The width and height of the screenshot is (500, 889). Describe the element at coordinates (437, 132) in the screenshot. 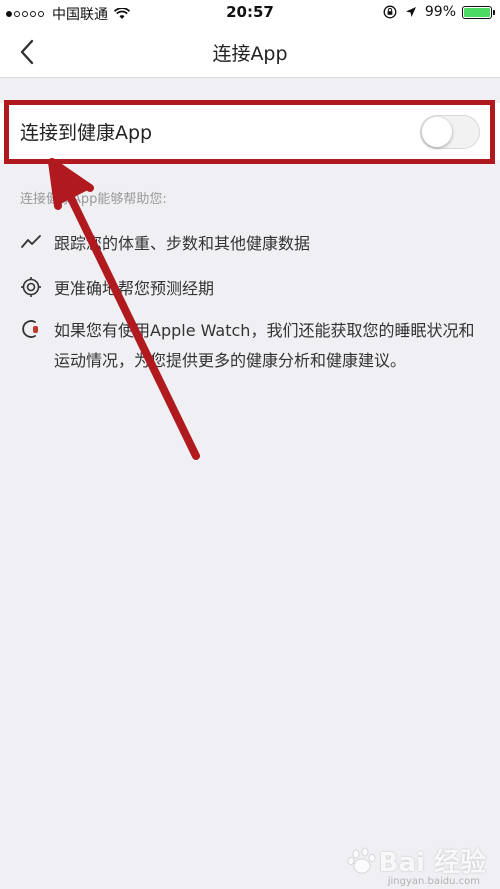

I see `switch-knob` at that location.